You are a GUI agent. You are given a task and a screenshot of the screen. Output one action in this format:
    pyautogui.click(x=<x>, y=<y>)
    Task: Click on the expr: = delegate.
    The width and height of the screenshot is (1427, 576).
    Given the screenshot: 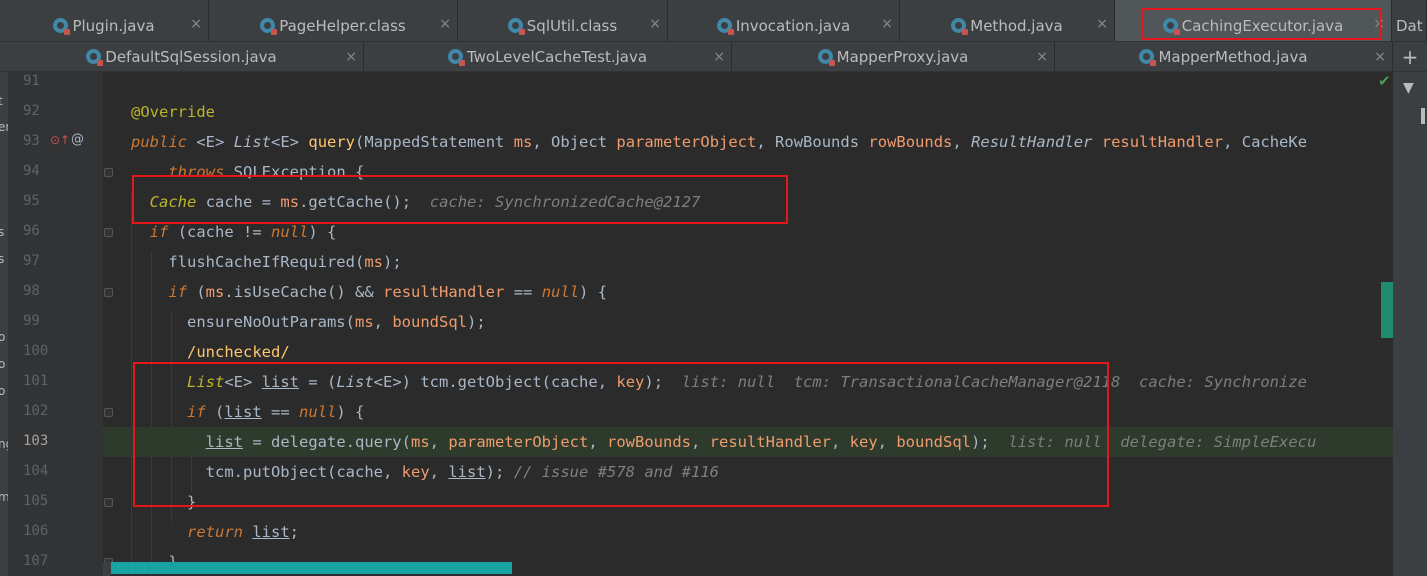 What is the action you would take?
    pyautogui.click(x=303, y=442)
    